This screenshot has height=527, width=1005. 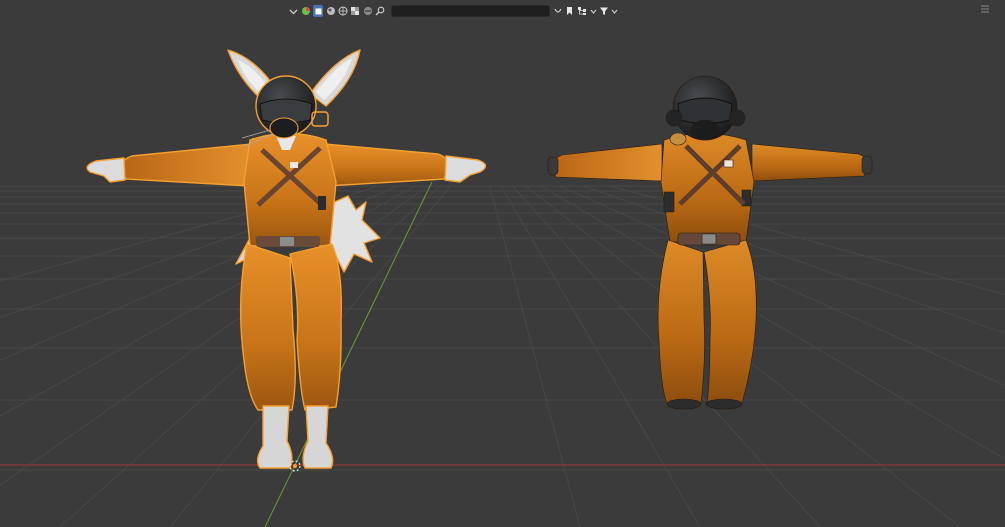 What do you see at coordinates (570, 11) in the screenshot?
I see `bookmark-icon` at bounding box center [570, 11].